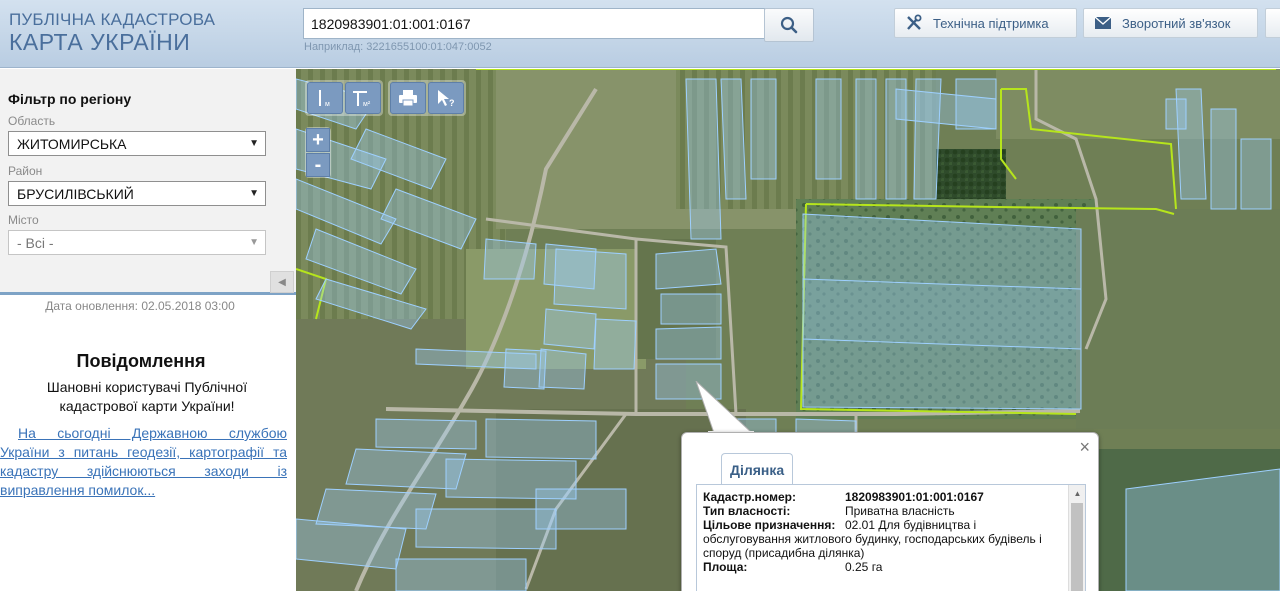 This screenshot has width=1280, height=591. I want to click on chevron-left-icon: ◀, so click(282, 282).